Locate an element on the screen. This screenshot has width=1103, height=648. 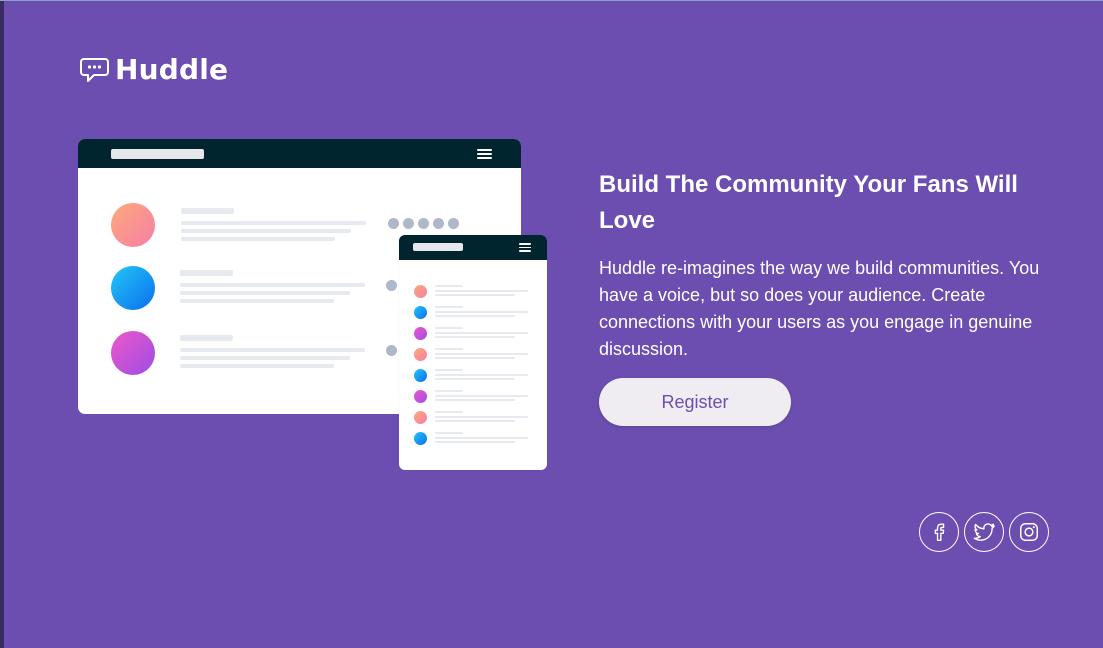
instagram-link is located at coordinates (1029, 532).